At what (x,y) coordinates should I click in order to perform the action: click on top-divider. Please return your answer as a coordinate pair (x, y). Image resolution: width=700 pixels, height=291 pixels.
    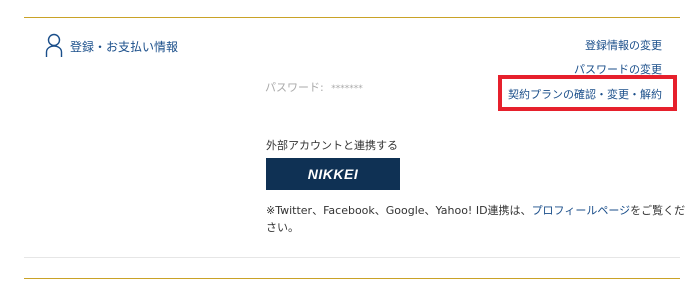
    Looking at the image, I should click on (352, 17).